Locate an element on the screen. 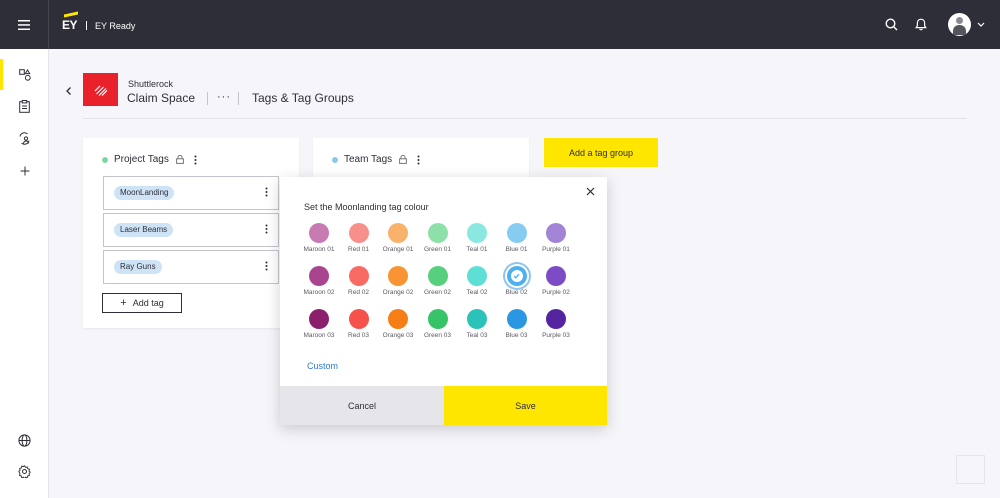 Image resolution: width=1000 pixels, height=498 pixels. clipboard-icon is located at coordinates (24, 106).